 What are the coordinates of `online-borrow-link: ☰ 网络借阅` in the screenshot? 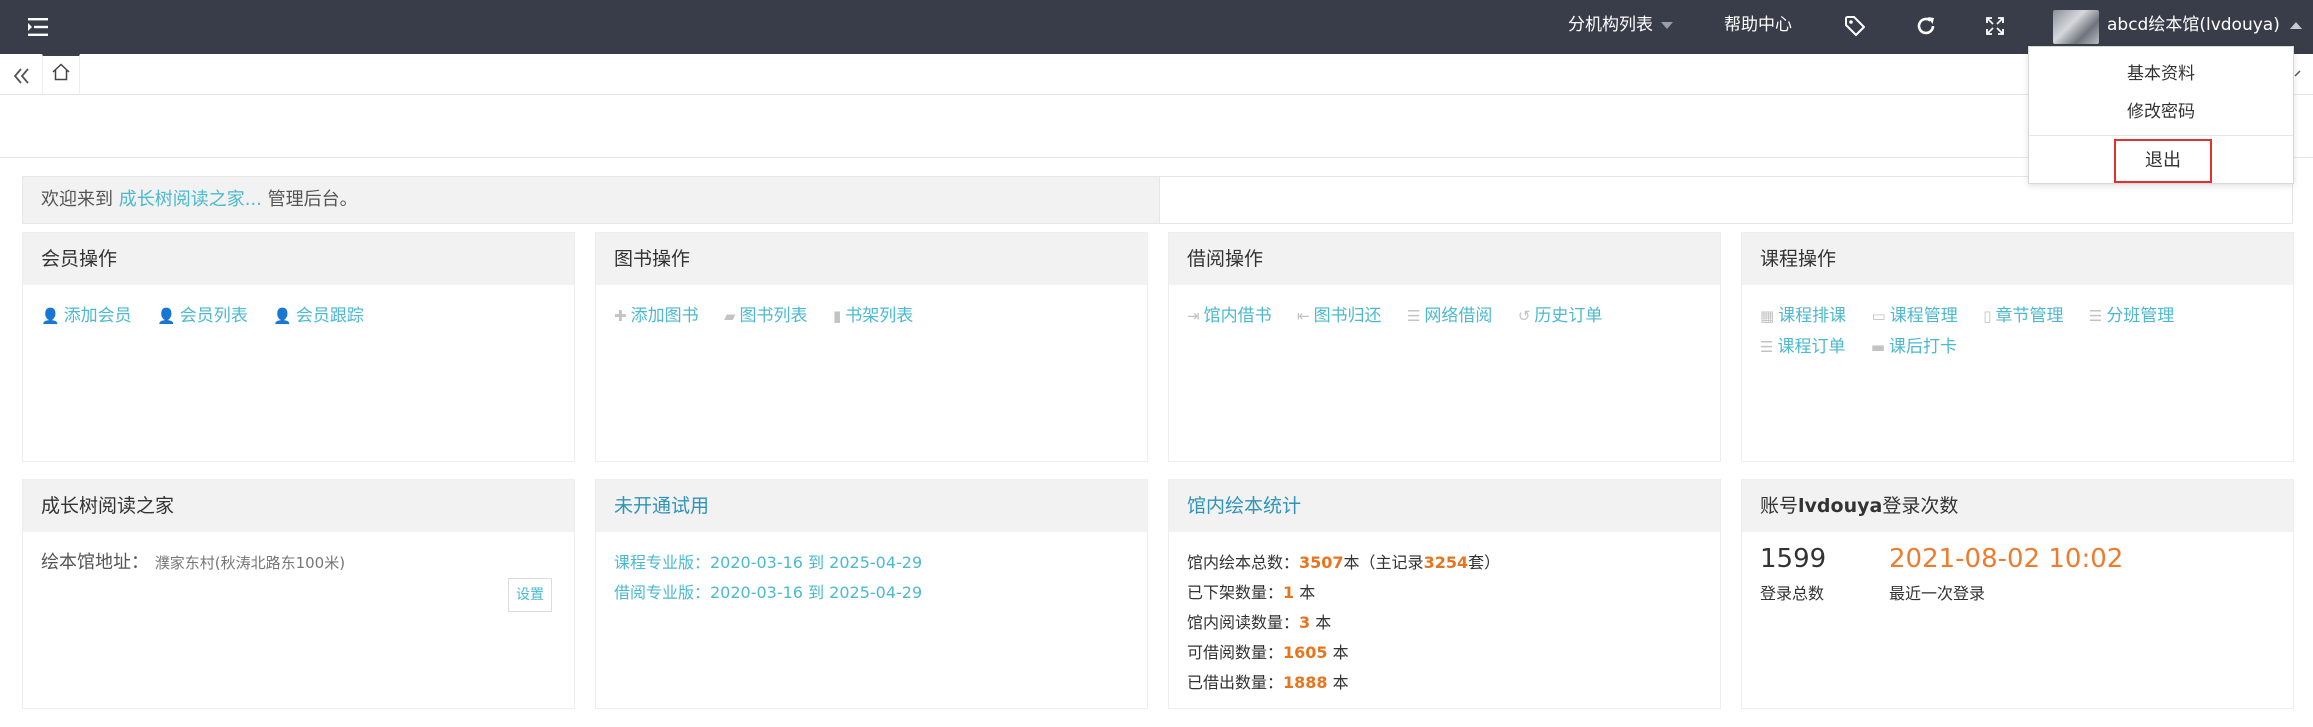 It's located at (1449, 316).